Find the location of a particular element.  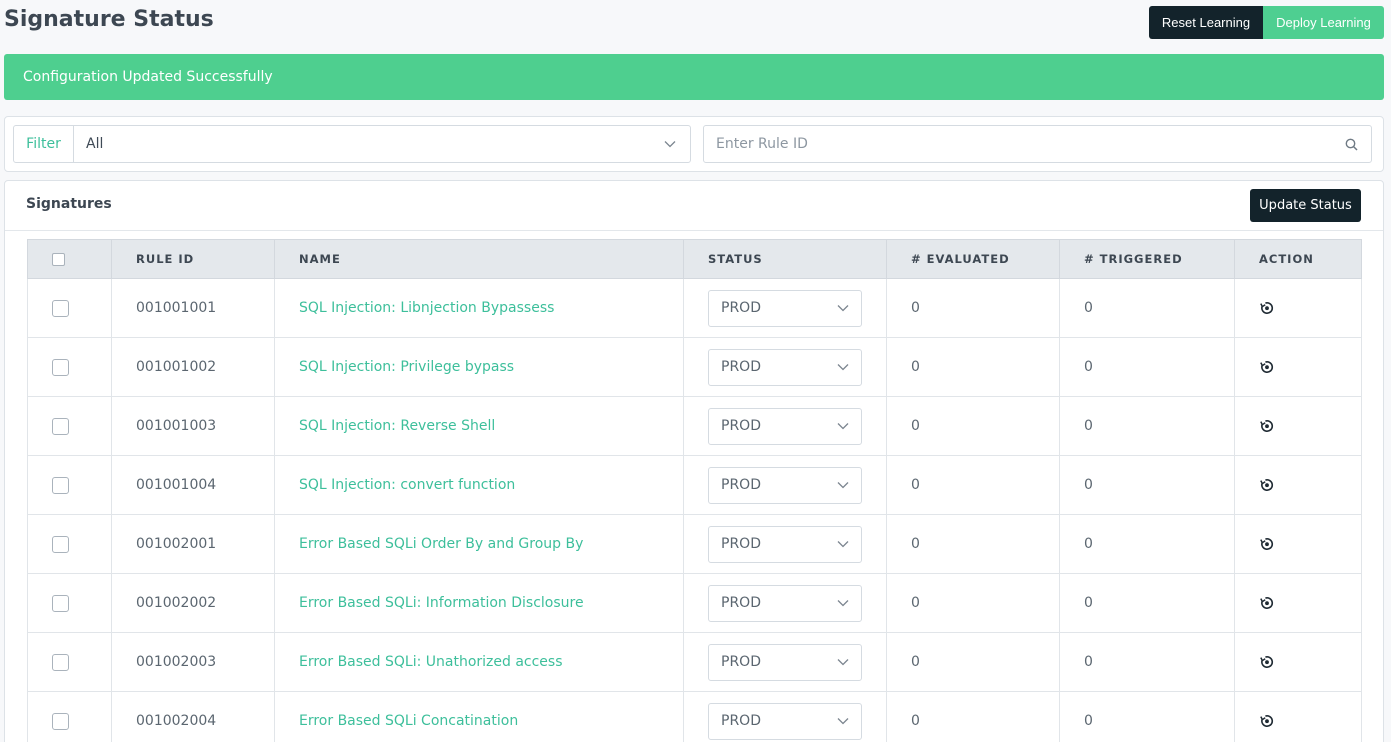

rule-name-link: SQL Injection: Privilege bypass is located at coordinates (479, 367).